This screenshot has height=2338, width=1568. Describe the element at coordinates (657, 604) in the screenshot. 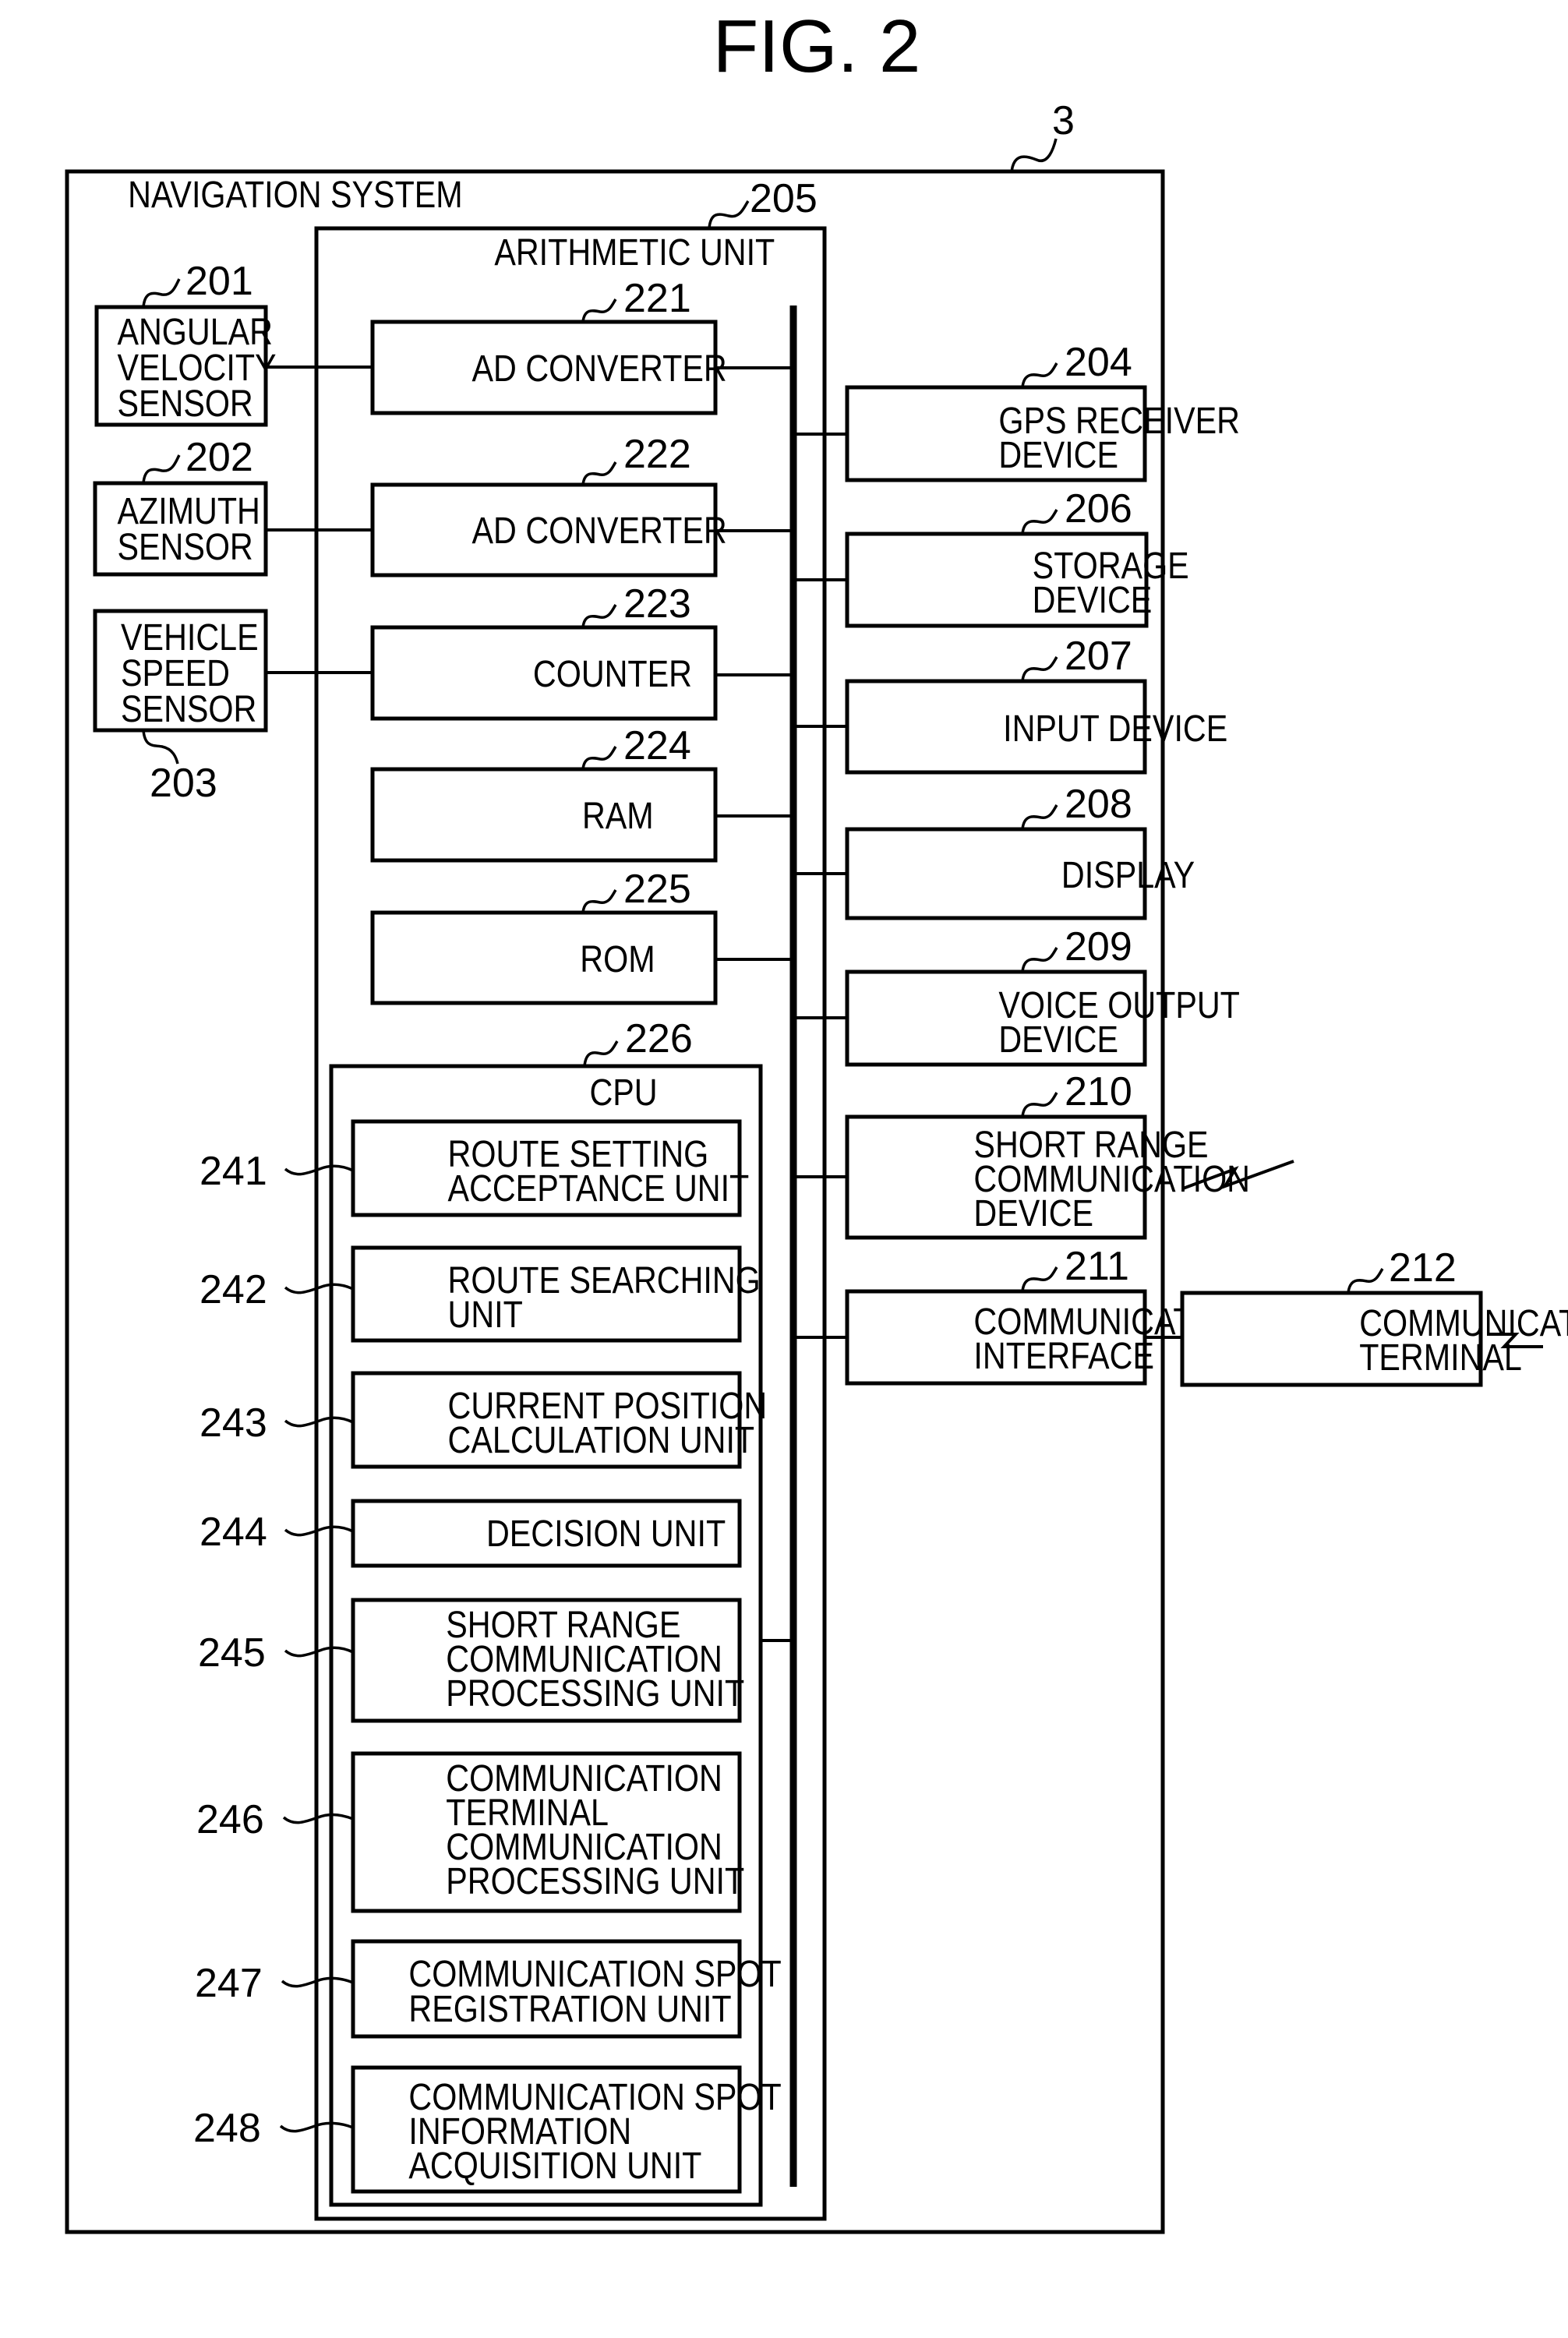

I see `ref-223: 223` at that location.